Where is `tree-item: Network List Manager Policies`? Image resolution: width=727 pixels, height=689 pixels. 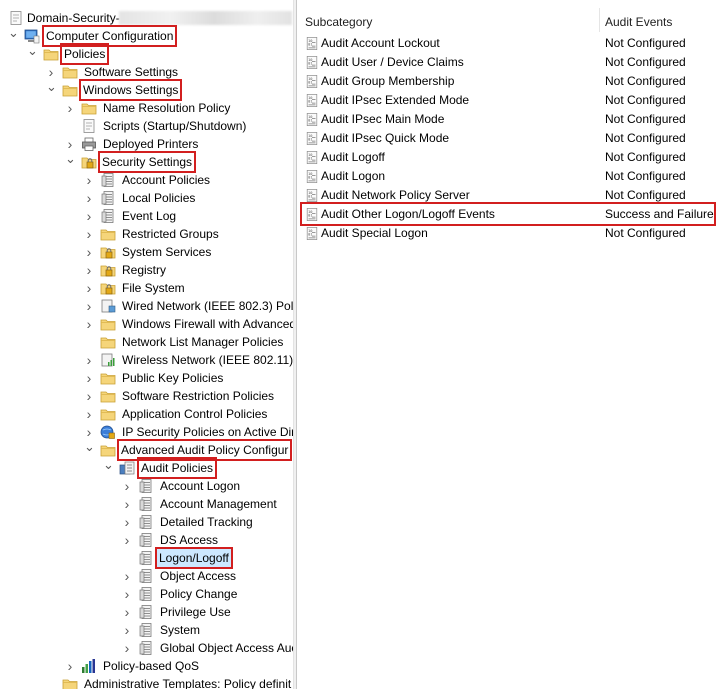
tree-item: Network List Manager Policies is located at coordinates (146, 342).